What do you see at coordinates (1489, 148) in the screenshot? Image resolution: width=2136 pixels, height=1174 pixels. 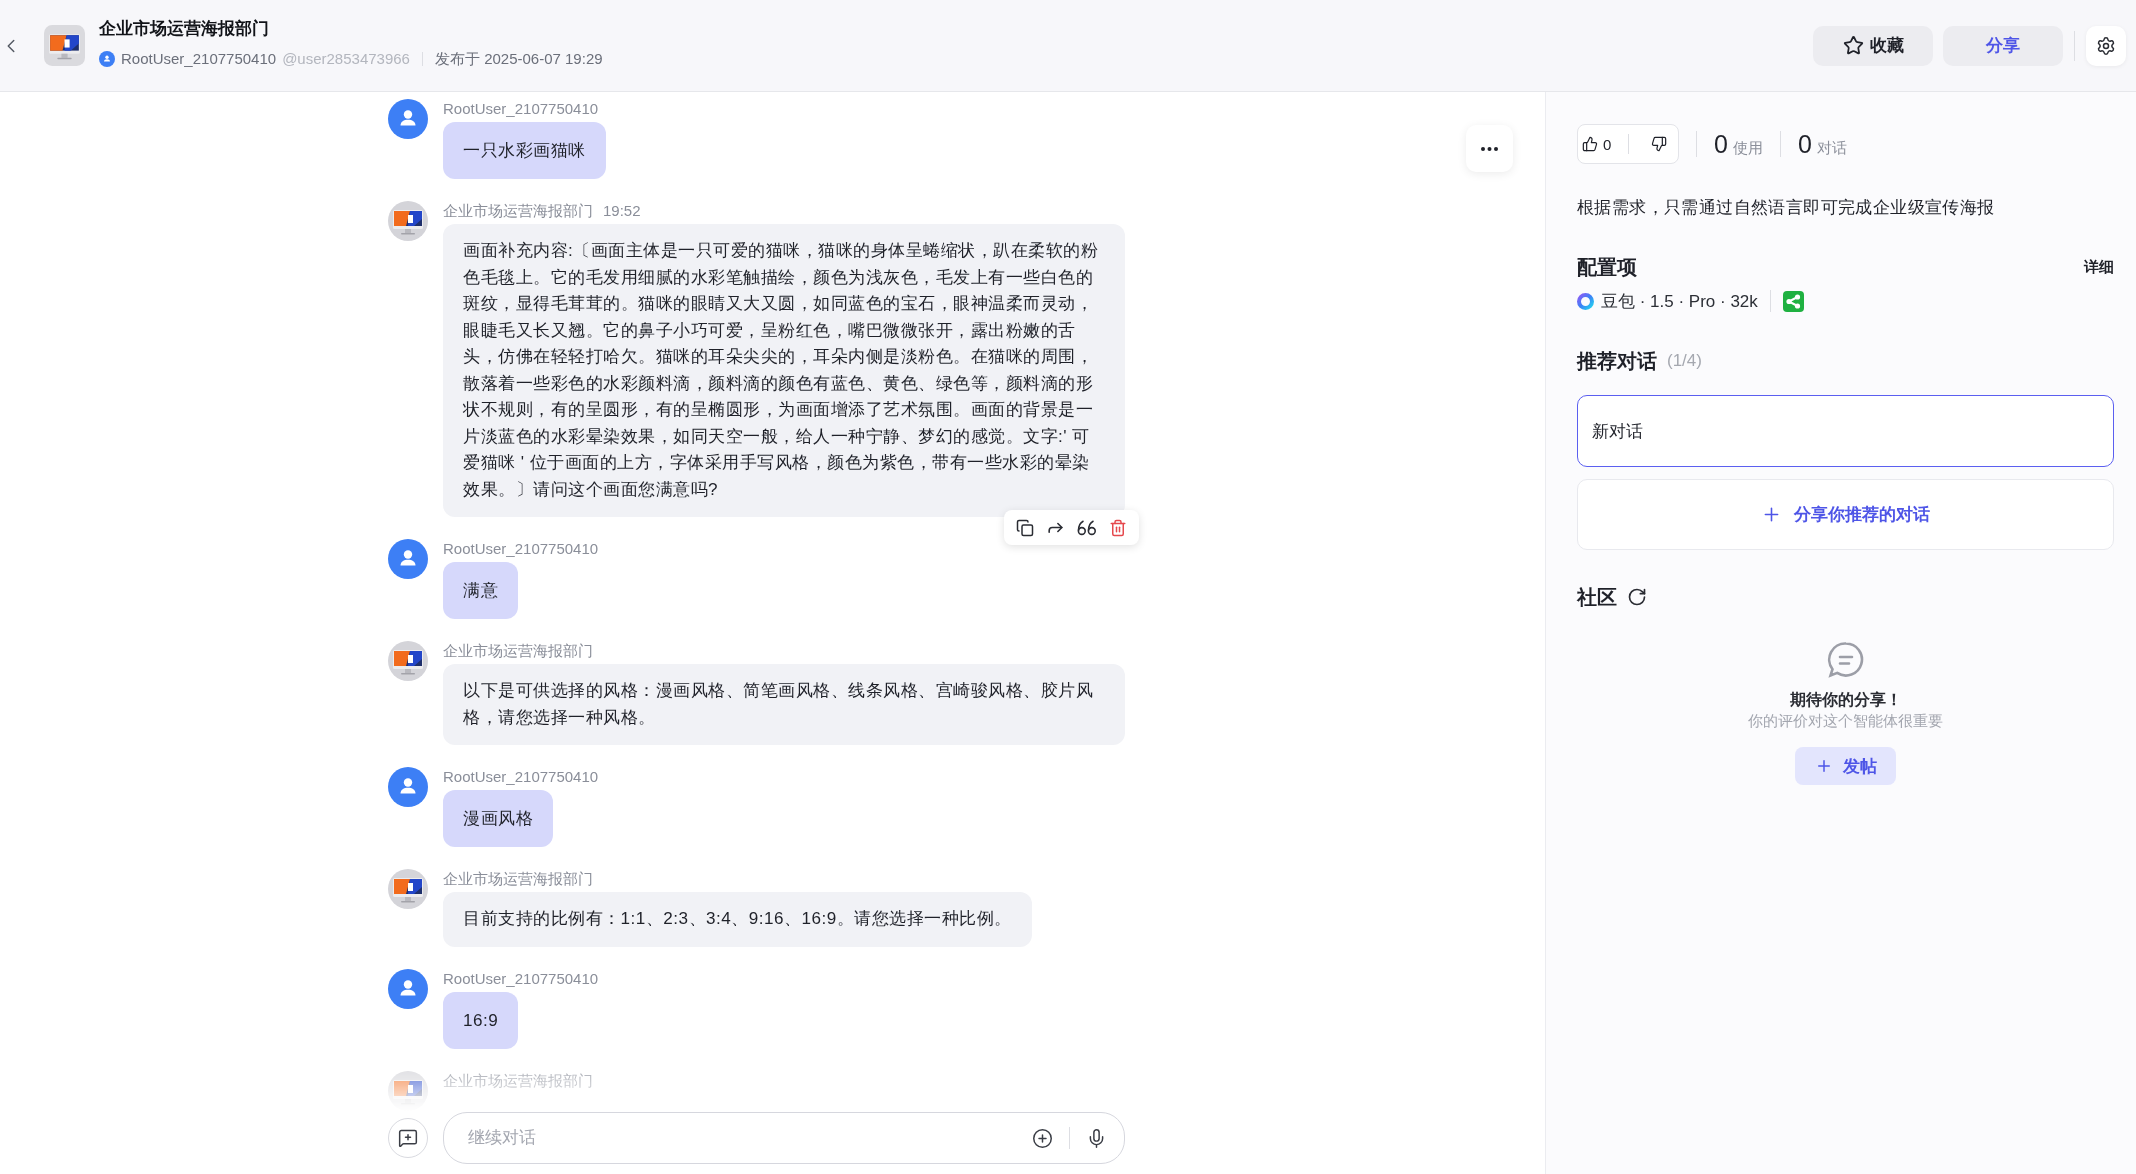 I see `more-icon` at bounding box center [1489, 148].